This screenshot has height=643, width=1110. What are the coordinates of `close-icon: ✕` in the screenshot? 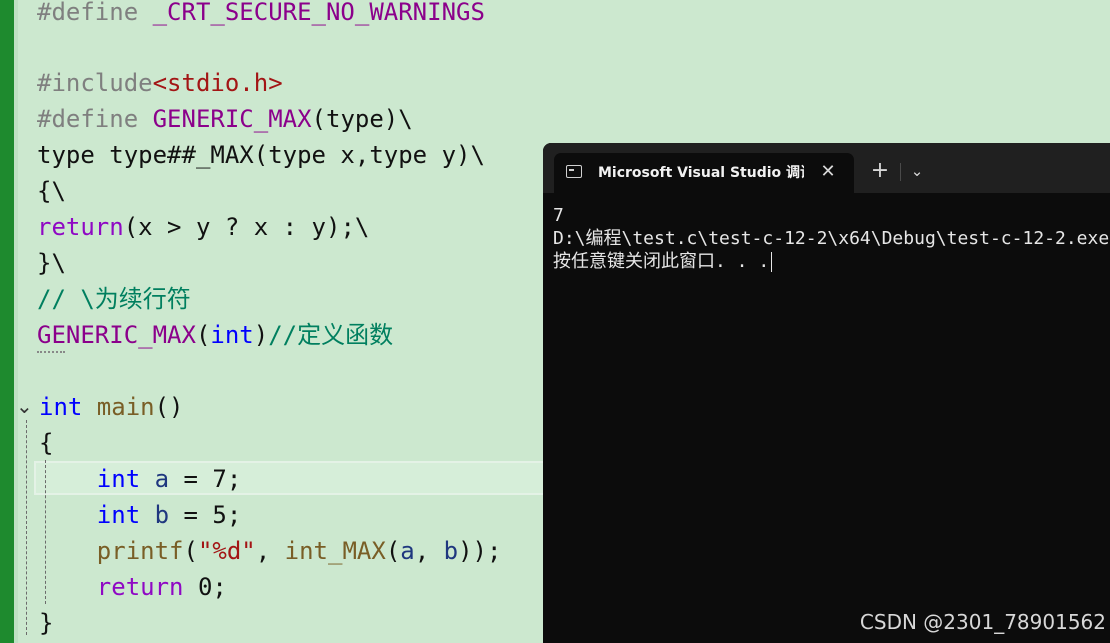 It's located at (828, 172).